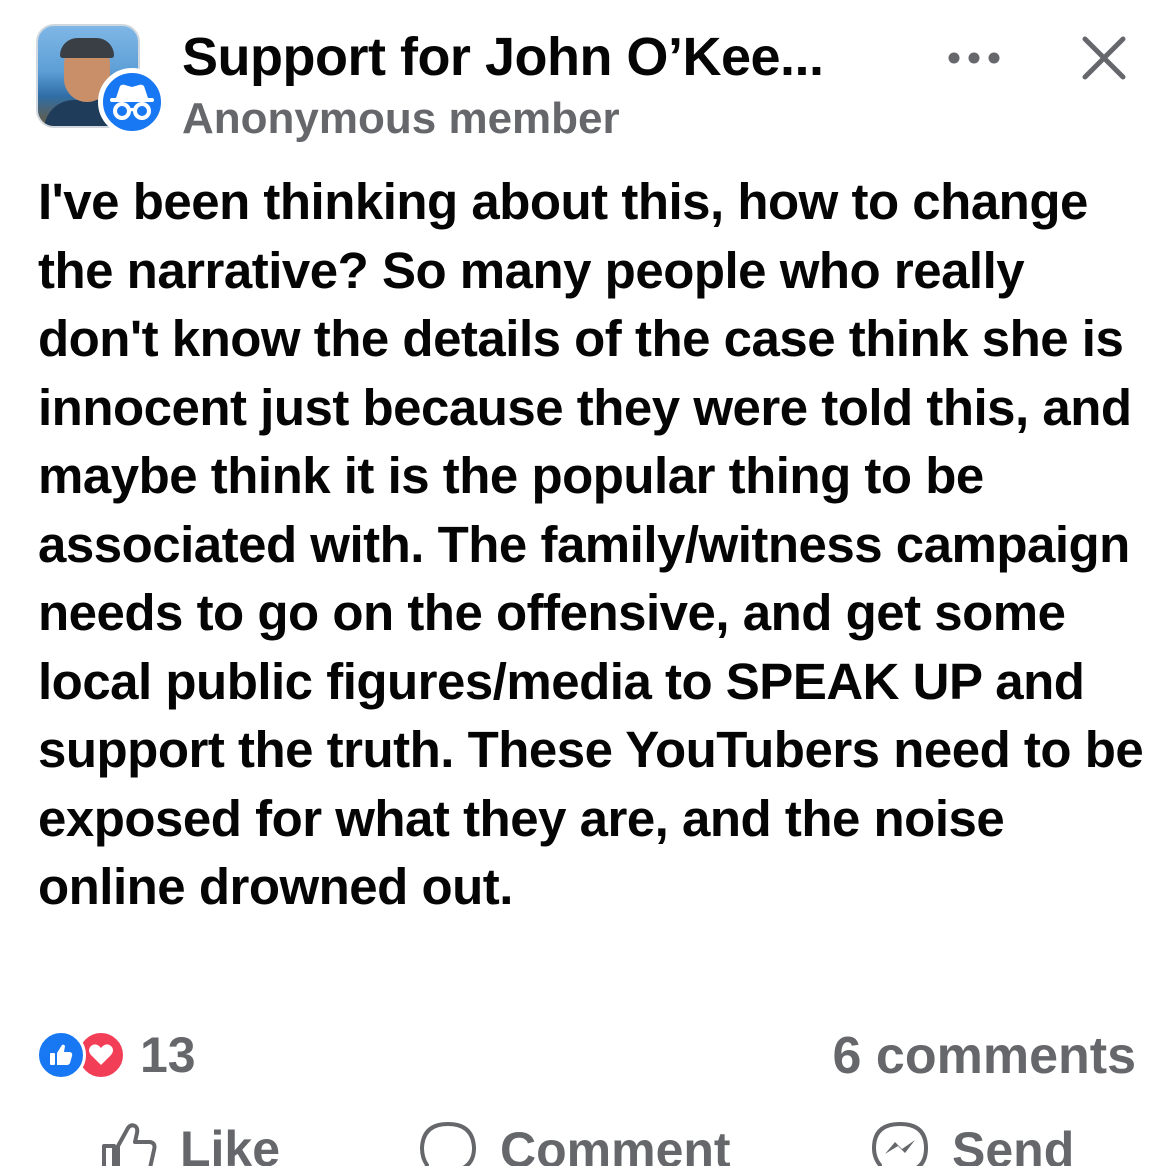  What do you see at coordinates (401, 118) in the screenshot?
I see `author-label: Anonymous member` at bounding box center [401, 118].